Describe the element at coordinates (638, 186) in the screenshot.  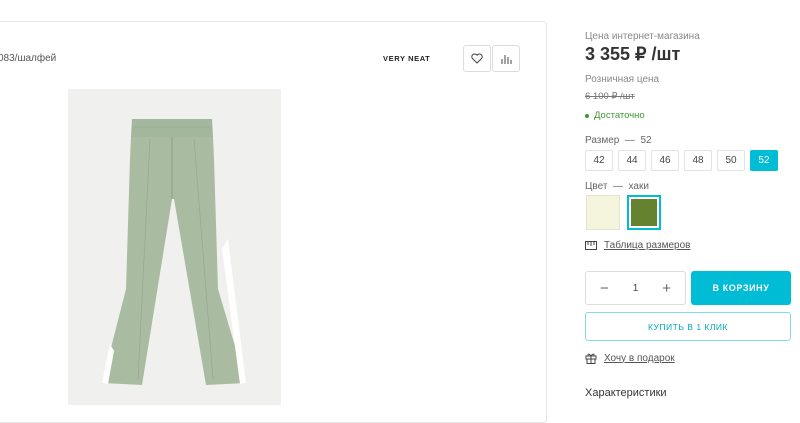
I see `color-selected: хаки` at that location.